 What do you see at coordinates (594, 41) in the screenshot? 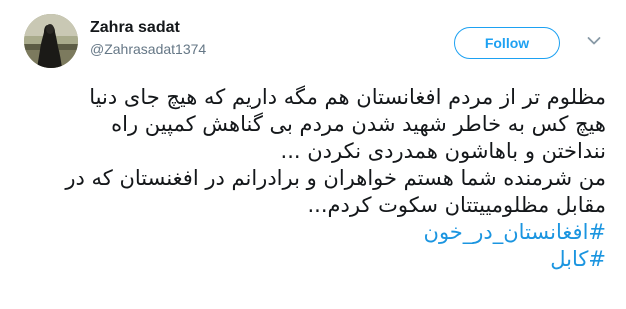
I see `chevron-down-icon` at bounding box center [594, 41].